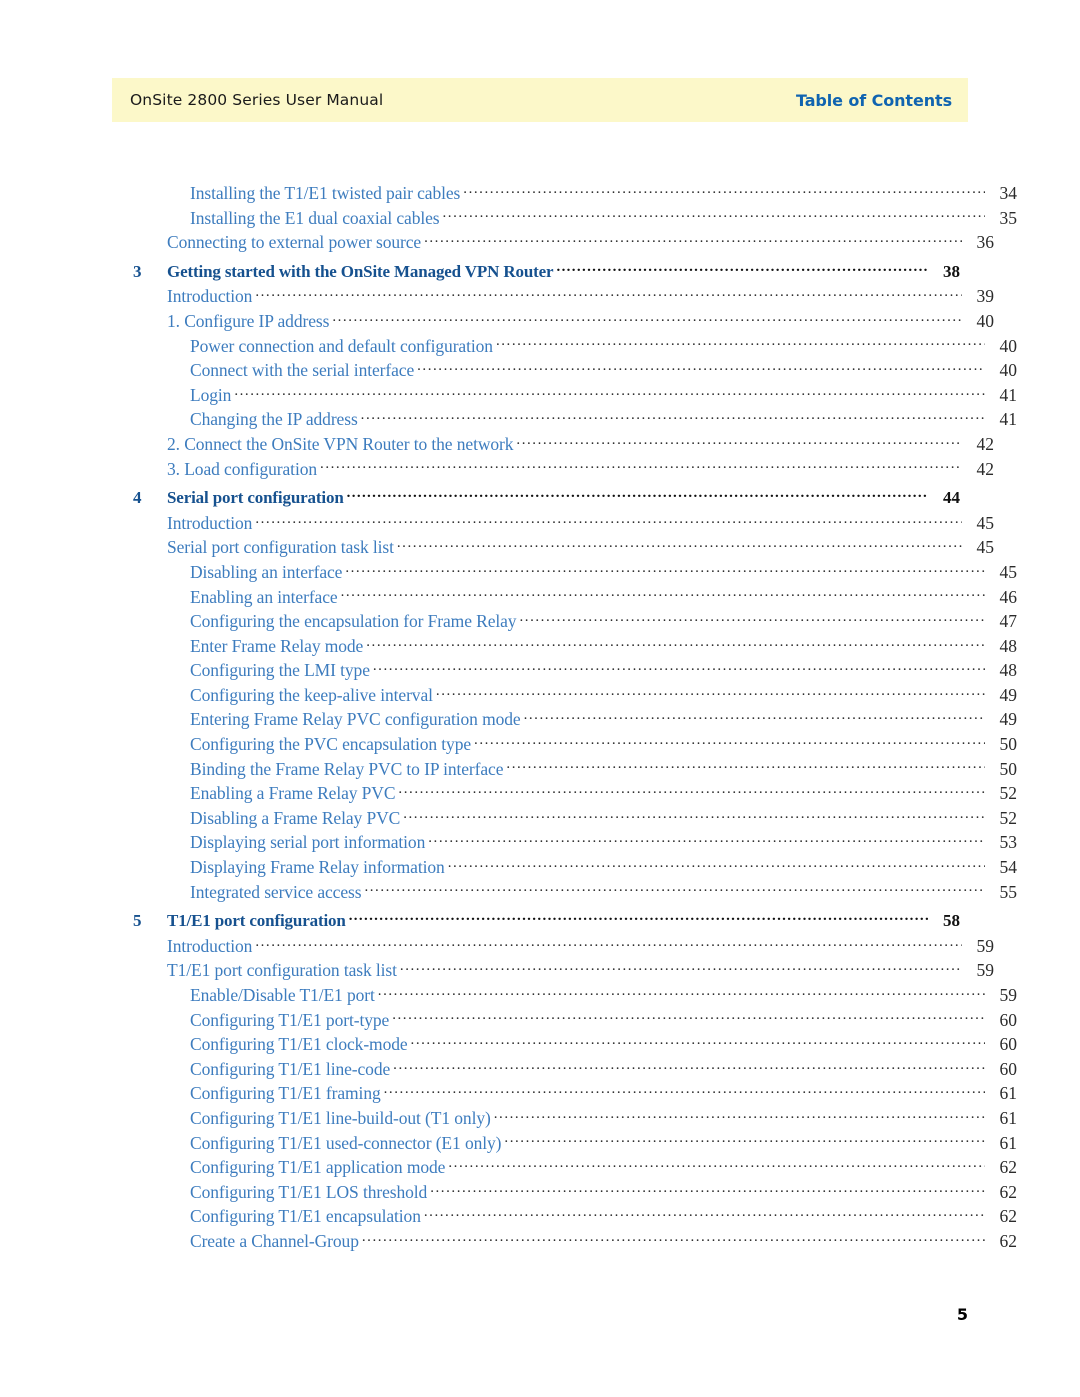 Image resolution: width=1080 pixels, height=1397 pixels. Describe the element at coordinates (575, 672) in the screenshot. I see `toc-entry-row: Configuring the LMI type 48` at that location.